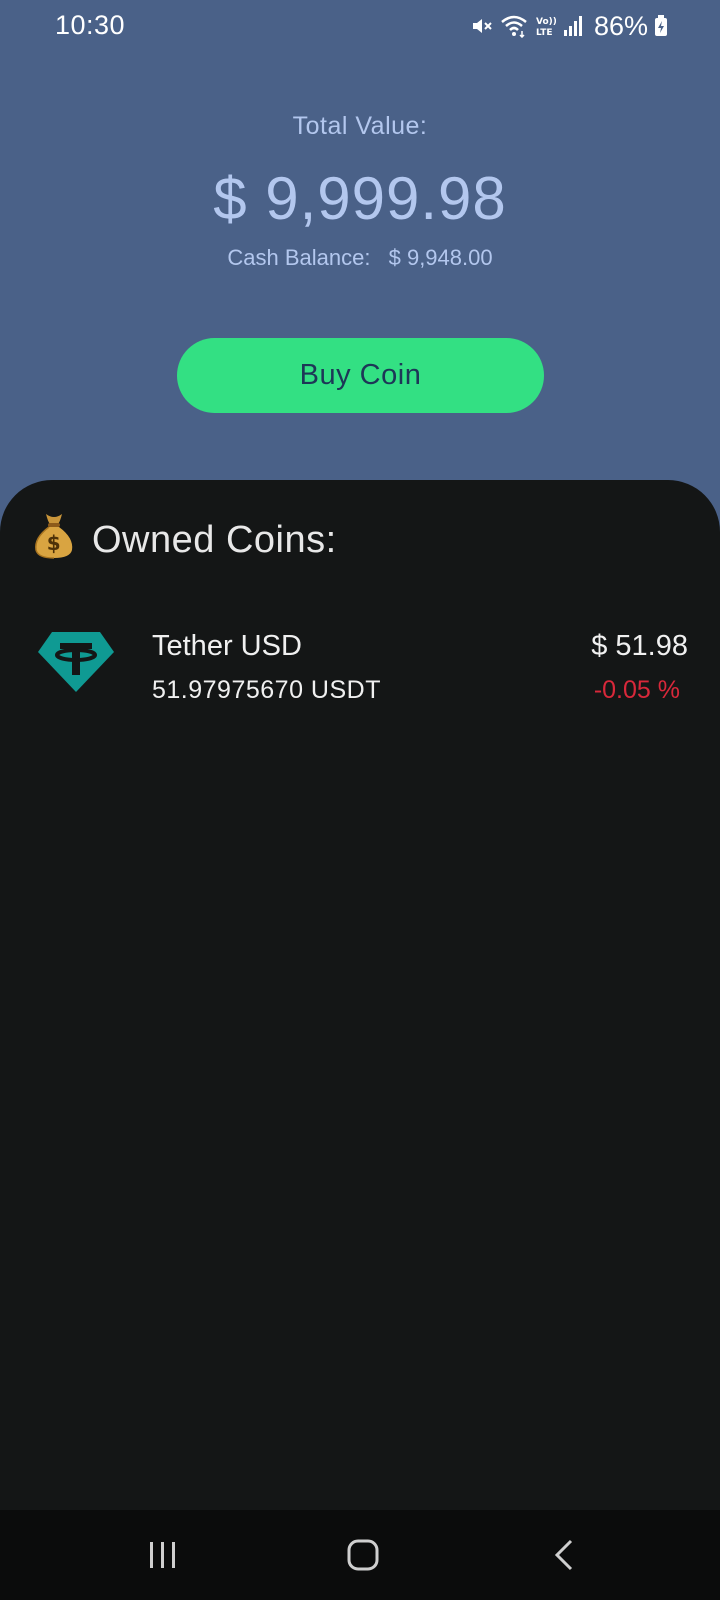 Image resolution: width=720 pixels, height=1600 pixels. Describe the element at coordinates (62, 540) in the screenshot. I see `money-bag-icon: $` at that location.